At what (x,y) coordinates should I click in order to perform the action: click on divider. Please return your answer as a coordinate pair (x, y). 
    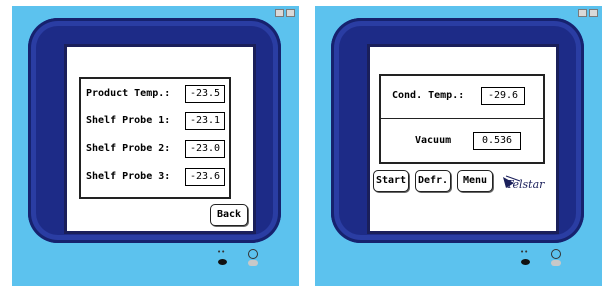
    Looking at the image, I should click on (462, 118).